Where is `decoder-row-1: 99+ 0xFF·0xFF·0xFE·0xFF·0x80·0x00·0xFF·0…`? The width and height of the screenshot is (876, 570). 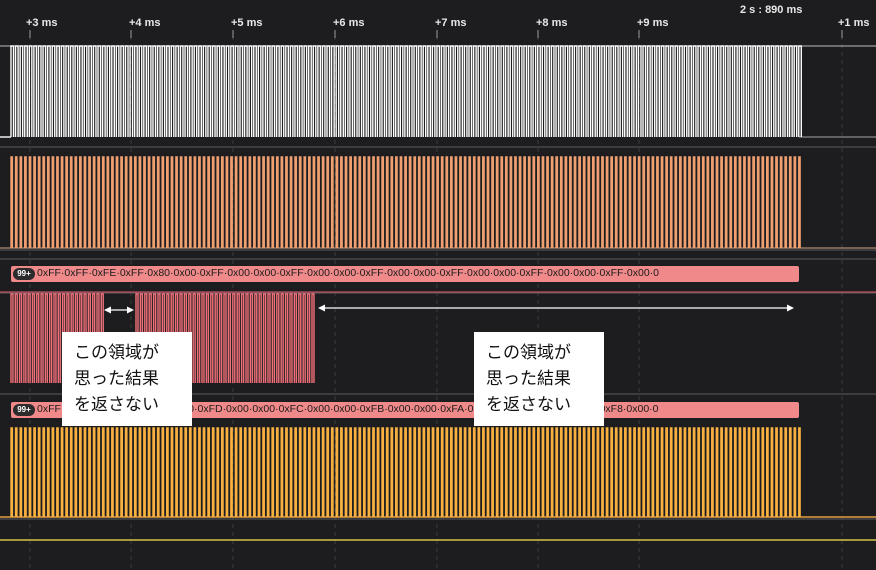 decoder-row-1: 99+ 0xFF·0xFF·0xFE·0xFF·0x80·0x00·0xFF·0… is located at coordinates (405, 274).